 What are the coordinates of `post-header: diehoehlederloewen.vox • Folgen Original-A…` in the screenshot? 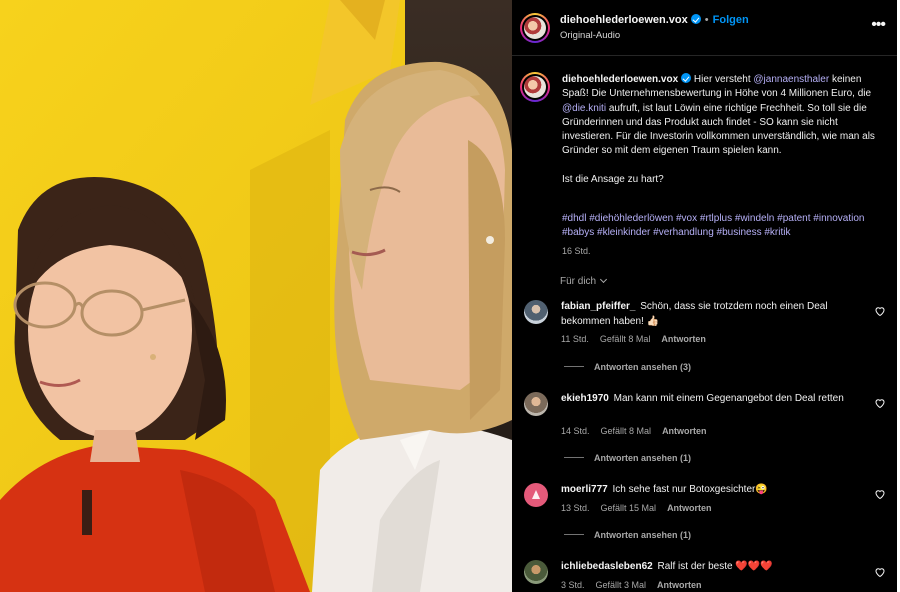 It's located at (704, 28).